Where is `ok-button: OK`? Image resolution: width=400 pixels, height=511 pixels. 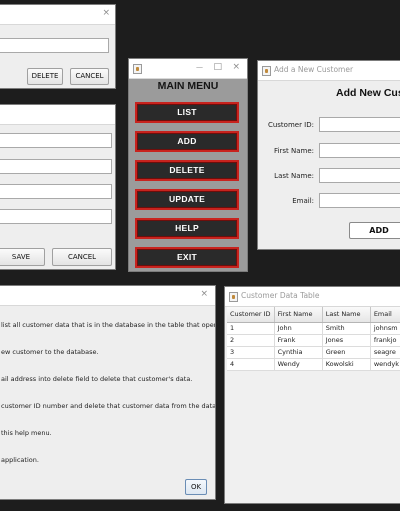 ok-button: OK is located at coordinates (196, 487).